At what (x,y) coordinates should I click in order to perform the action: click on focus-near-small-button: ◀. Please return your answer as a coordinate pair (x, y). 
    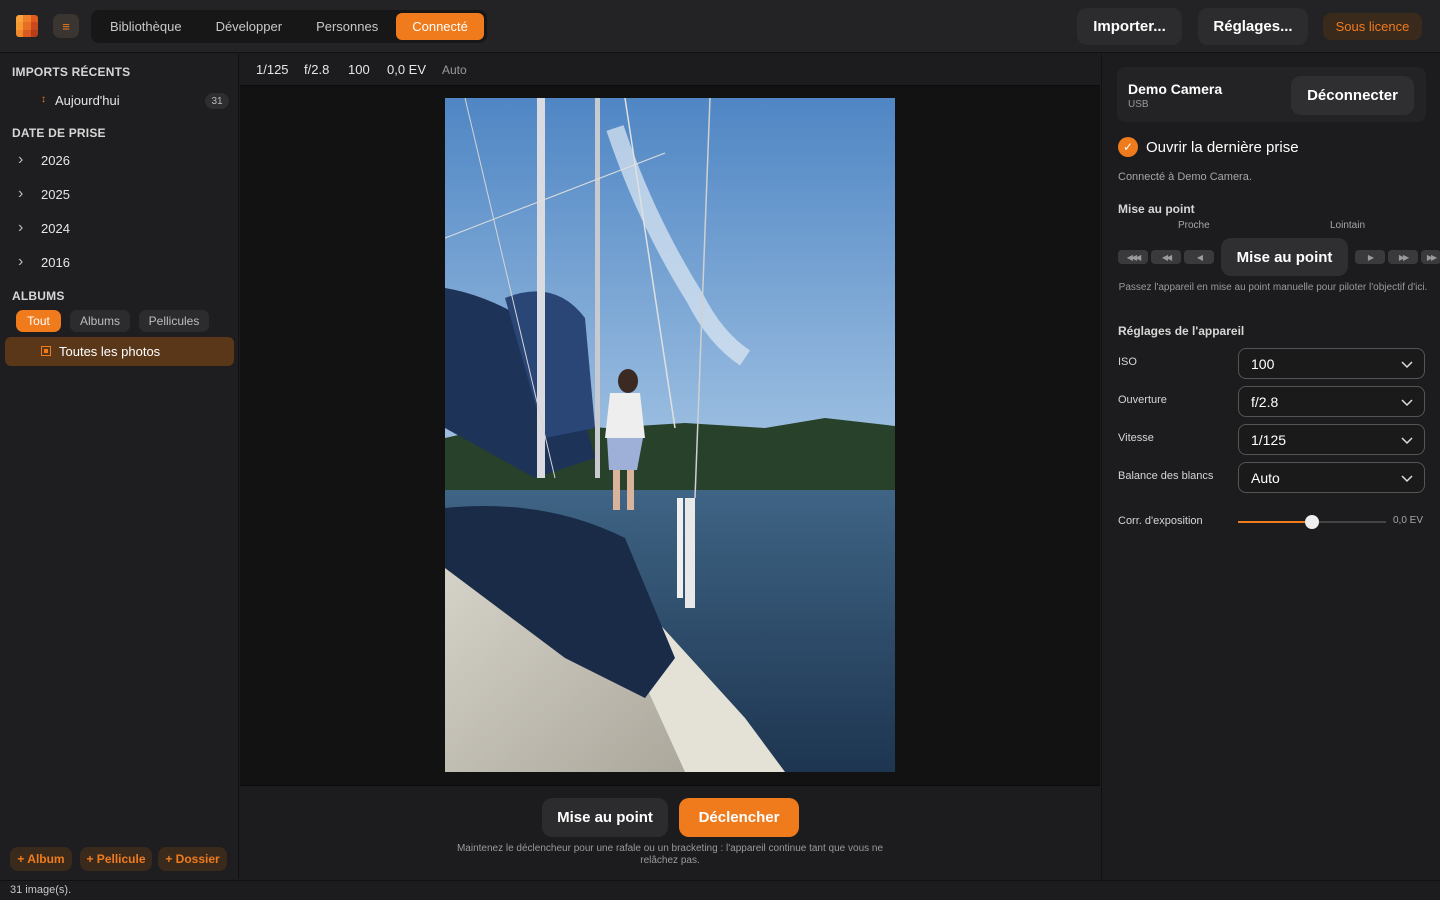
    Looking at the image, I should click on (1199, 257).